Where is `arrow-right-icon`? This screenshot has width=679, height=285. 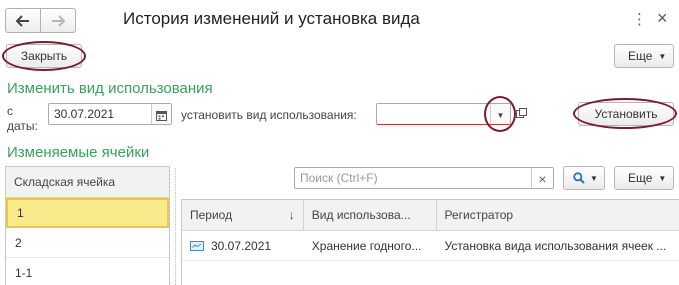
arrow-right-icon is located at coordinates (58, 20).